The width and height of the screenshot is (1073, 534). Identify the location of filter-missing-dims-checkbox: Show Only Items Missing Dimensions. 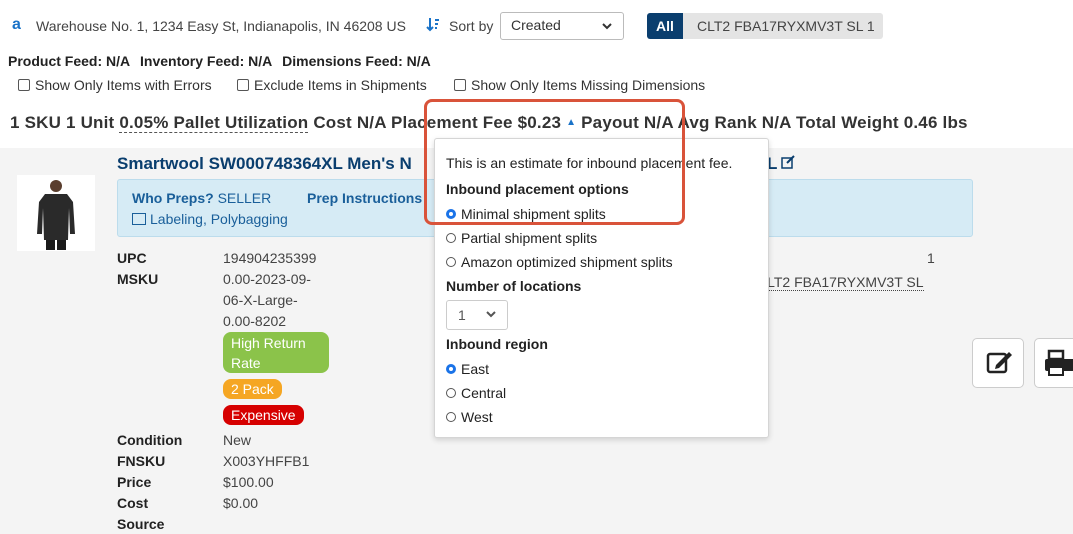
(579, 85).